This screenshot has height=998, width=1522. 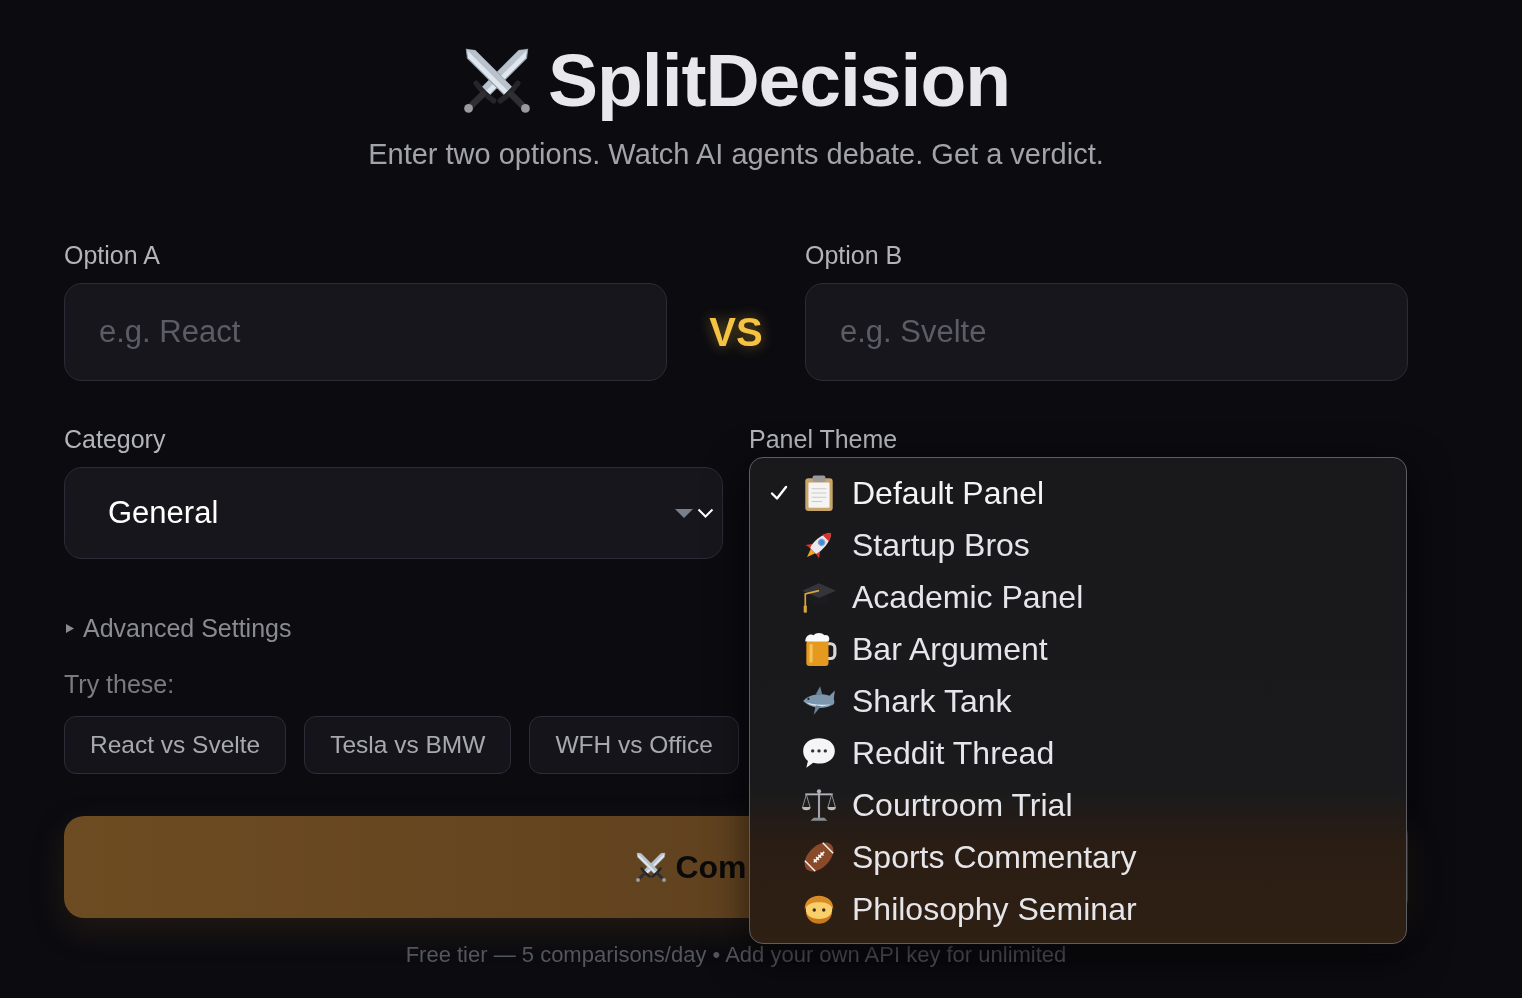 I want to click on field-label: Category, so click(x=115, y=439).